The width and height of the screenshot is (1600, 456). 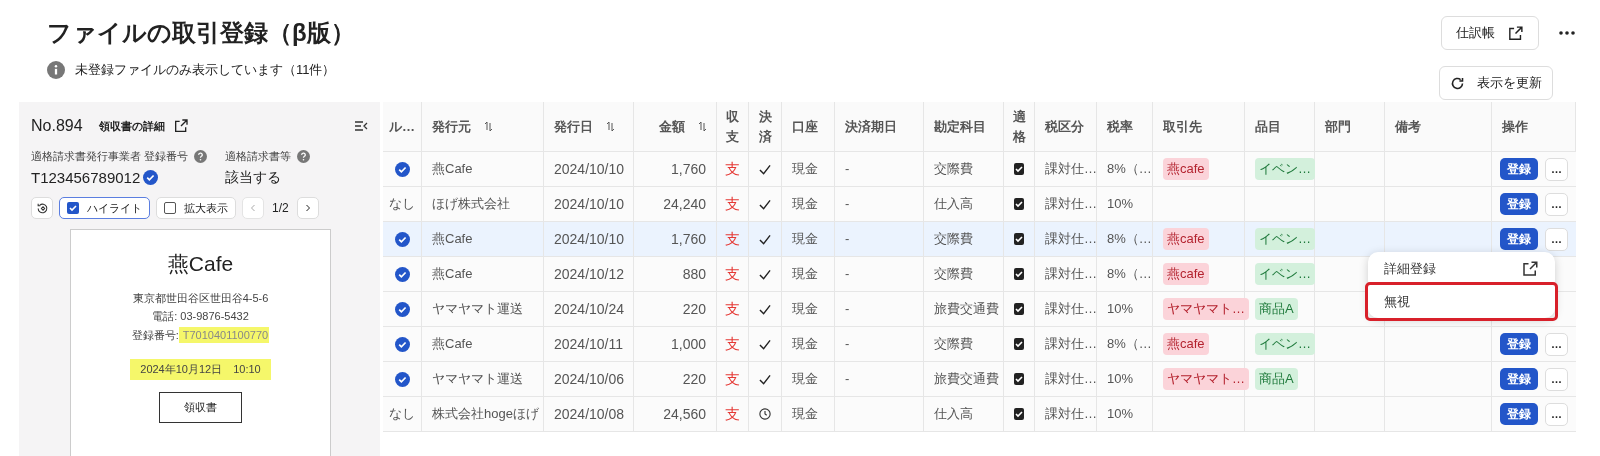 I want to click on table-cell: 2024/10/12, so click(x=589, y=274).